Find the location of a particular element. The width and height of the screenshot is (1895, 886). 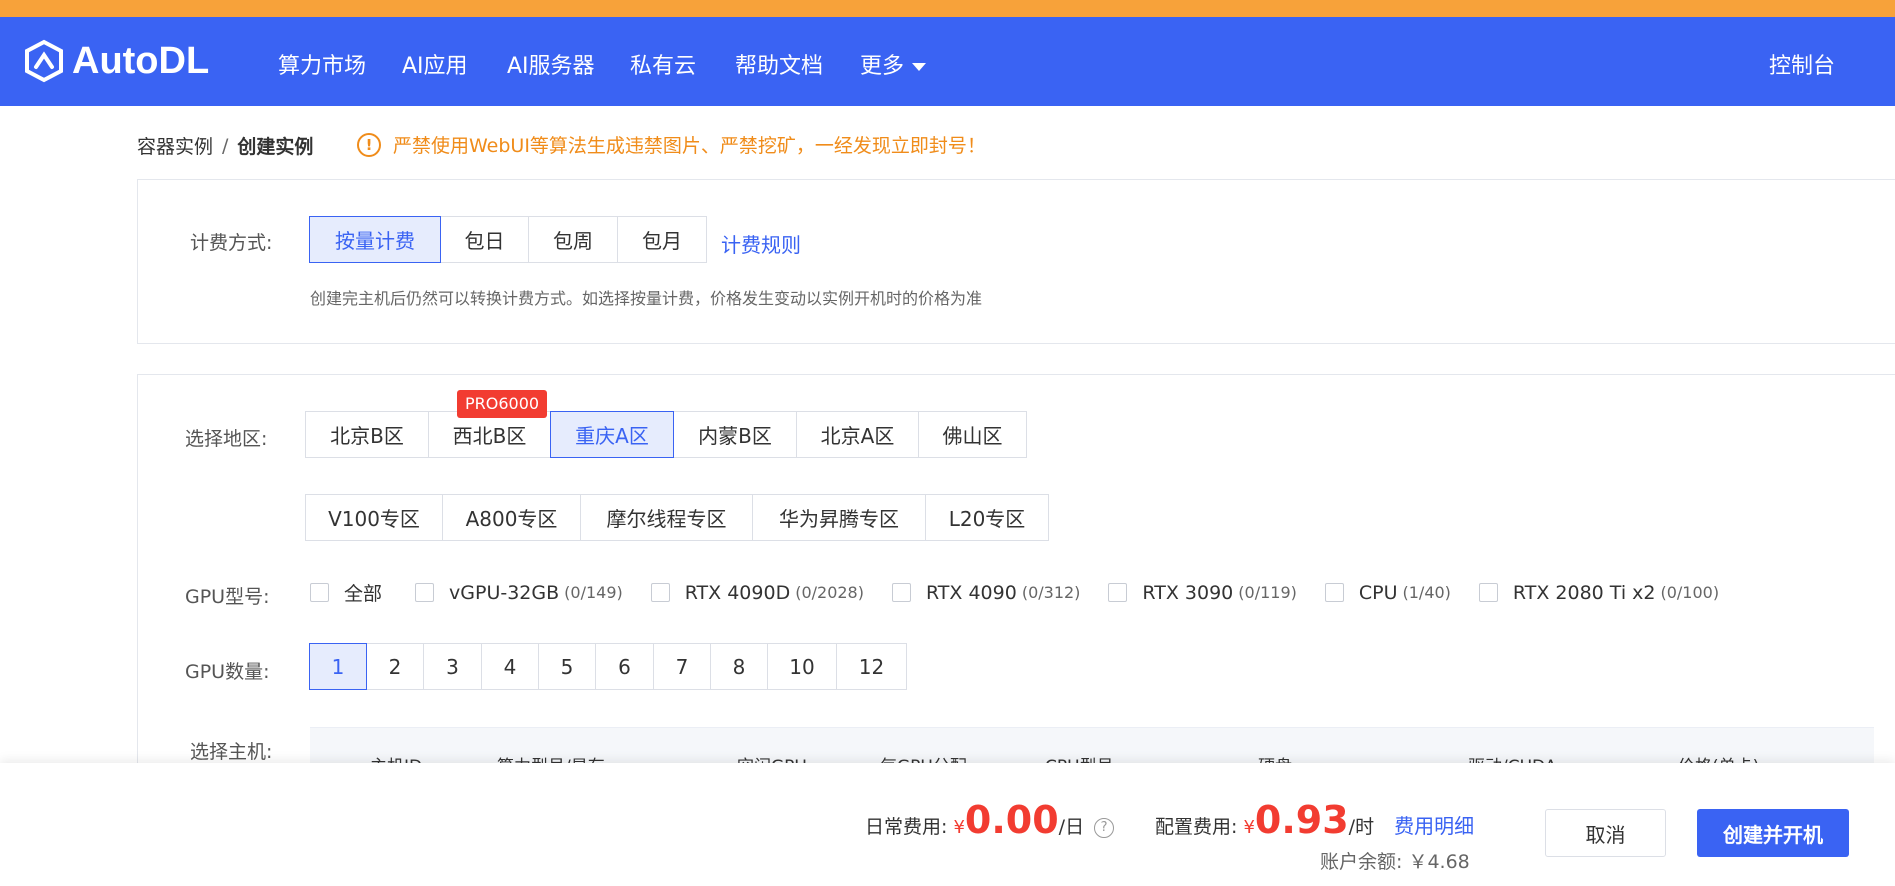

gpu-model-count: (1/40) is located at coordinates (1426, 592).